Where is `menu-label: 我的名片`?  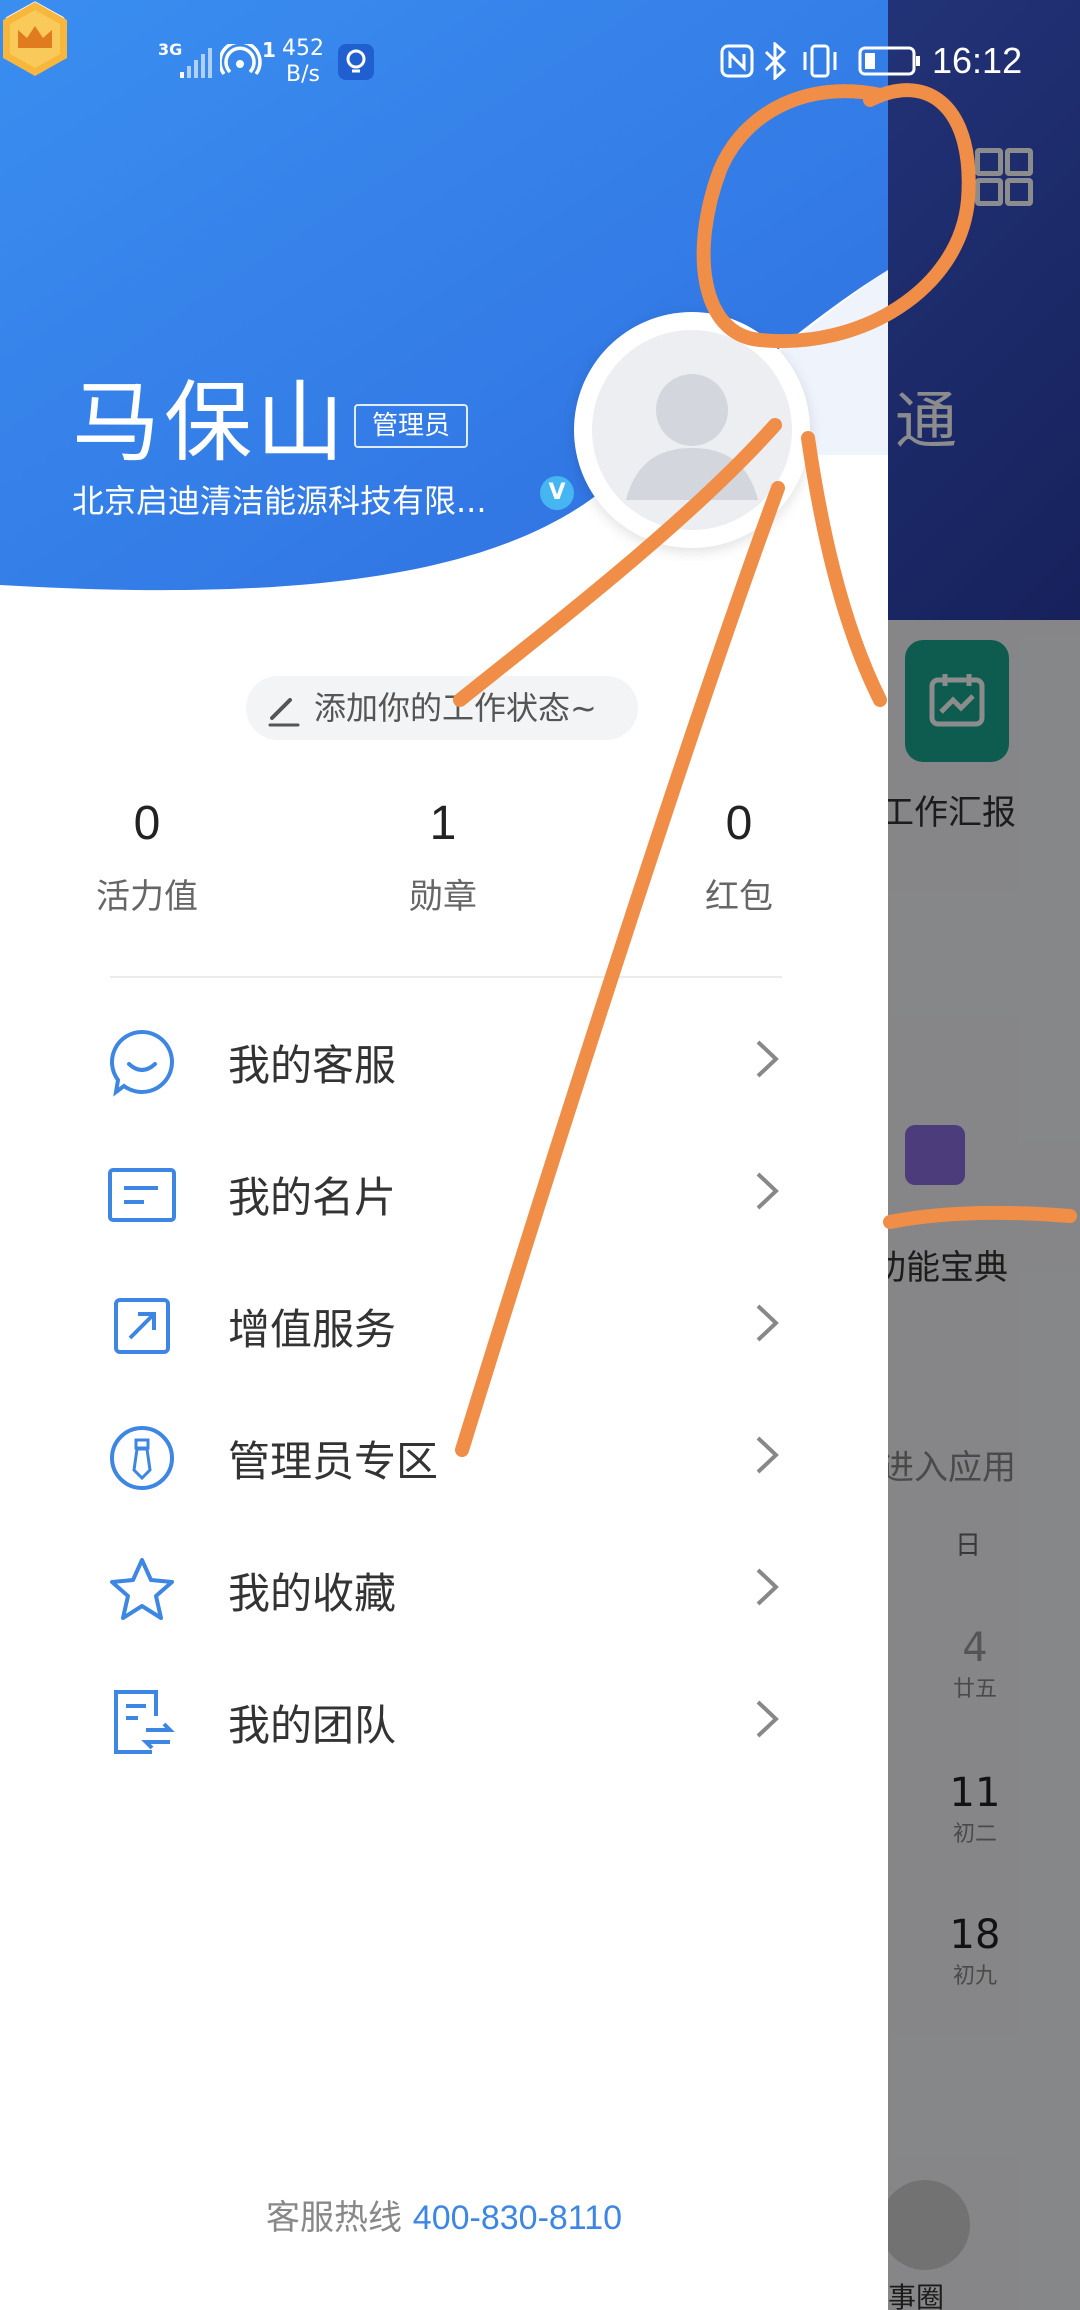
menu-label: 我的名片 is located at coordinates (312, 1197).